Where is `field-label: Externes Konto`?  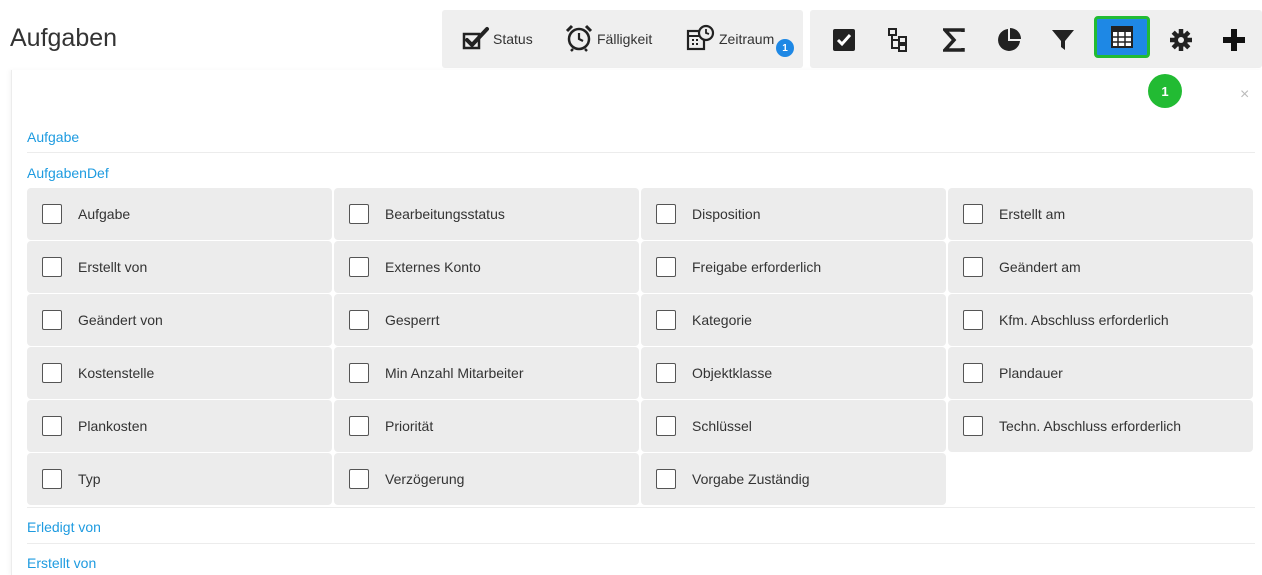 field-label: Externes Konto is located at coordinates (433, 267).